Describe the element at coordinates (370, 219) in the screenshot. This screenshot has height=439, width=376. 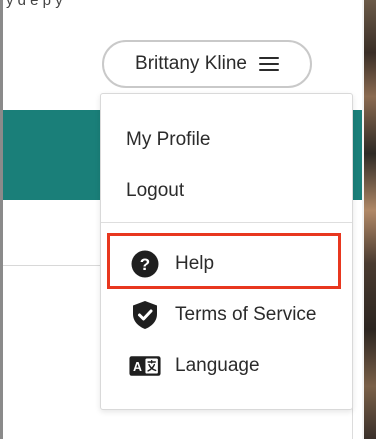
I see `background-photo` at that location.